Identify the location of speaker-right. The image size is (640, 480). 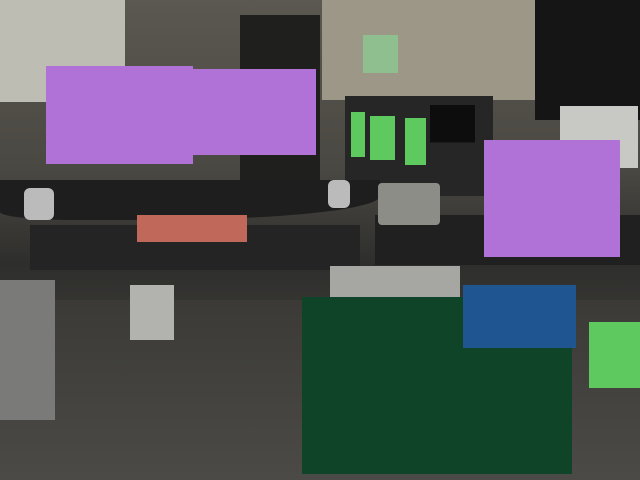
(339, 194).